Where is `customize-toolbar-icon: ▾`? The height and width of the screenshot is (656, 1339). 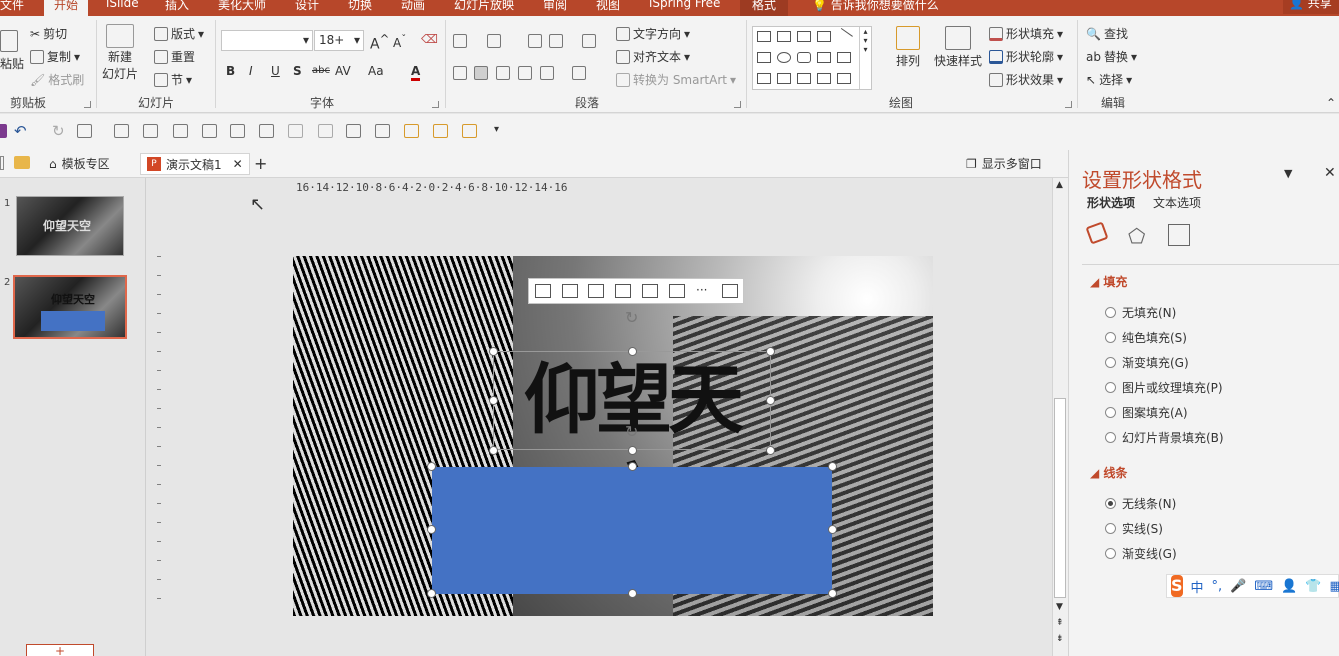 customize-toolbar-icon: ▾ is located at coordinates (496, 129).